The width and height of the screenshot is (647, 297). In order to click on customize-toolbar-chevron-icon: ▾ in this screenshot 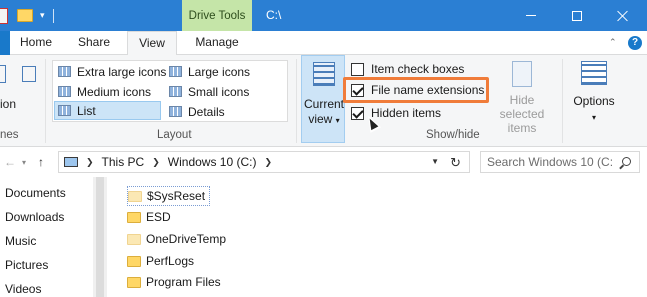, I will do `click(42, 15)`.